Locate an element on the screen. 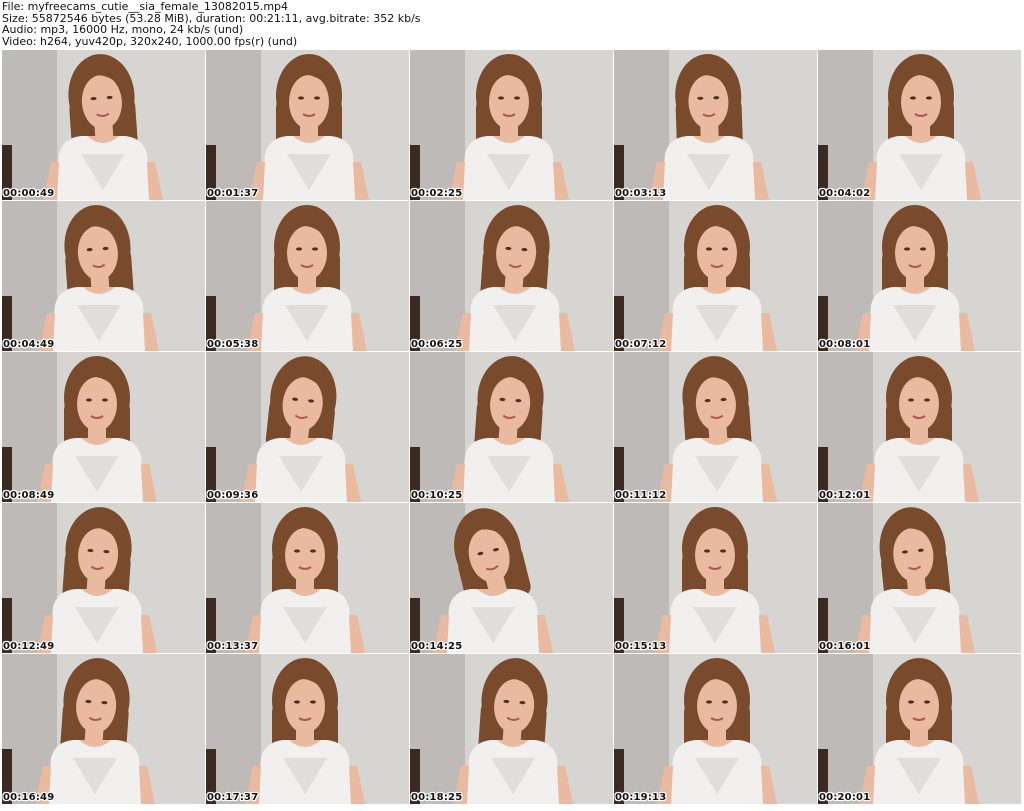 The width and height of the screenshot is (1024, 811). timestamp-label: 00:12:49 is located at coordinates (29, 646).